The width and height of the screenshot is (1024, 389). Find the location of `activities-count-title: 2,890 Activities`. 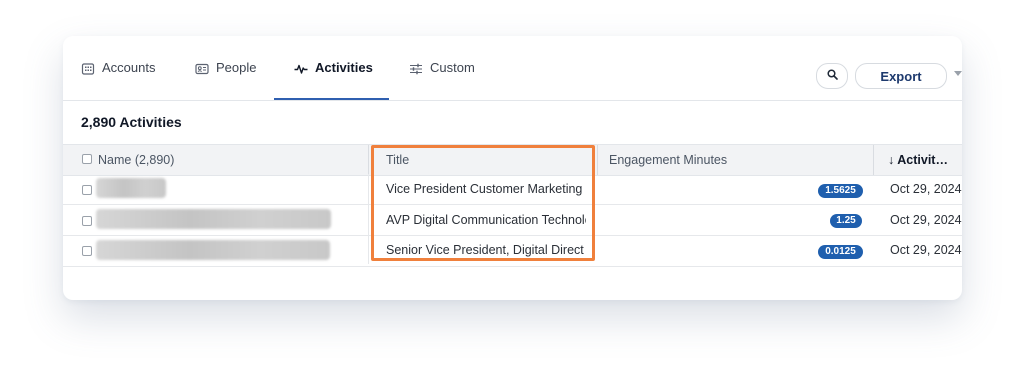

activities-count-title: 2,890 Activities is located at coordinates (131, 122).